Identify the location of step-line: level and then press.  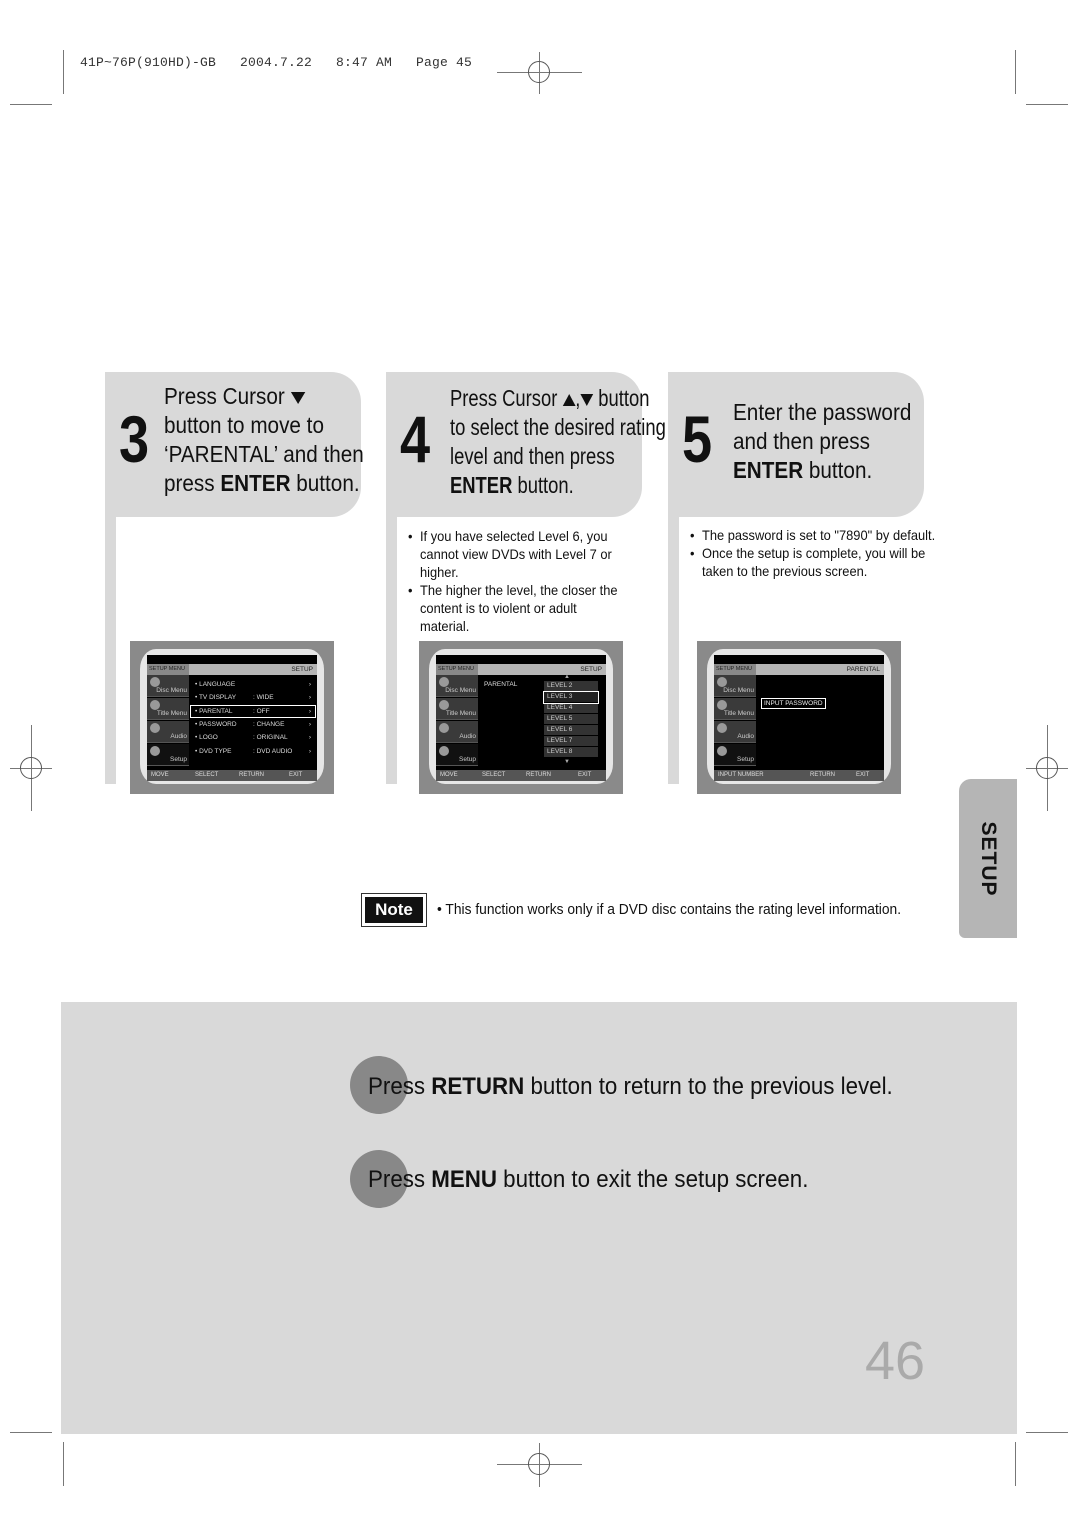
(532, 456).